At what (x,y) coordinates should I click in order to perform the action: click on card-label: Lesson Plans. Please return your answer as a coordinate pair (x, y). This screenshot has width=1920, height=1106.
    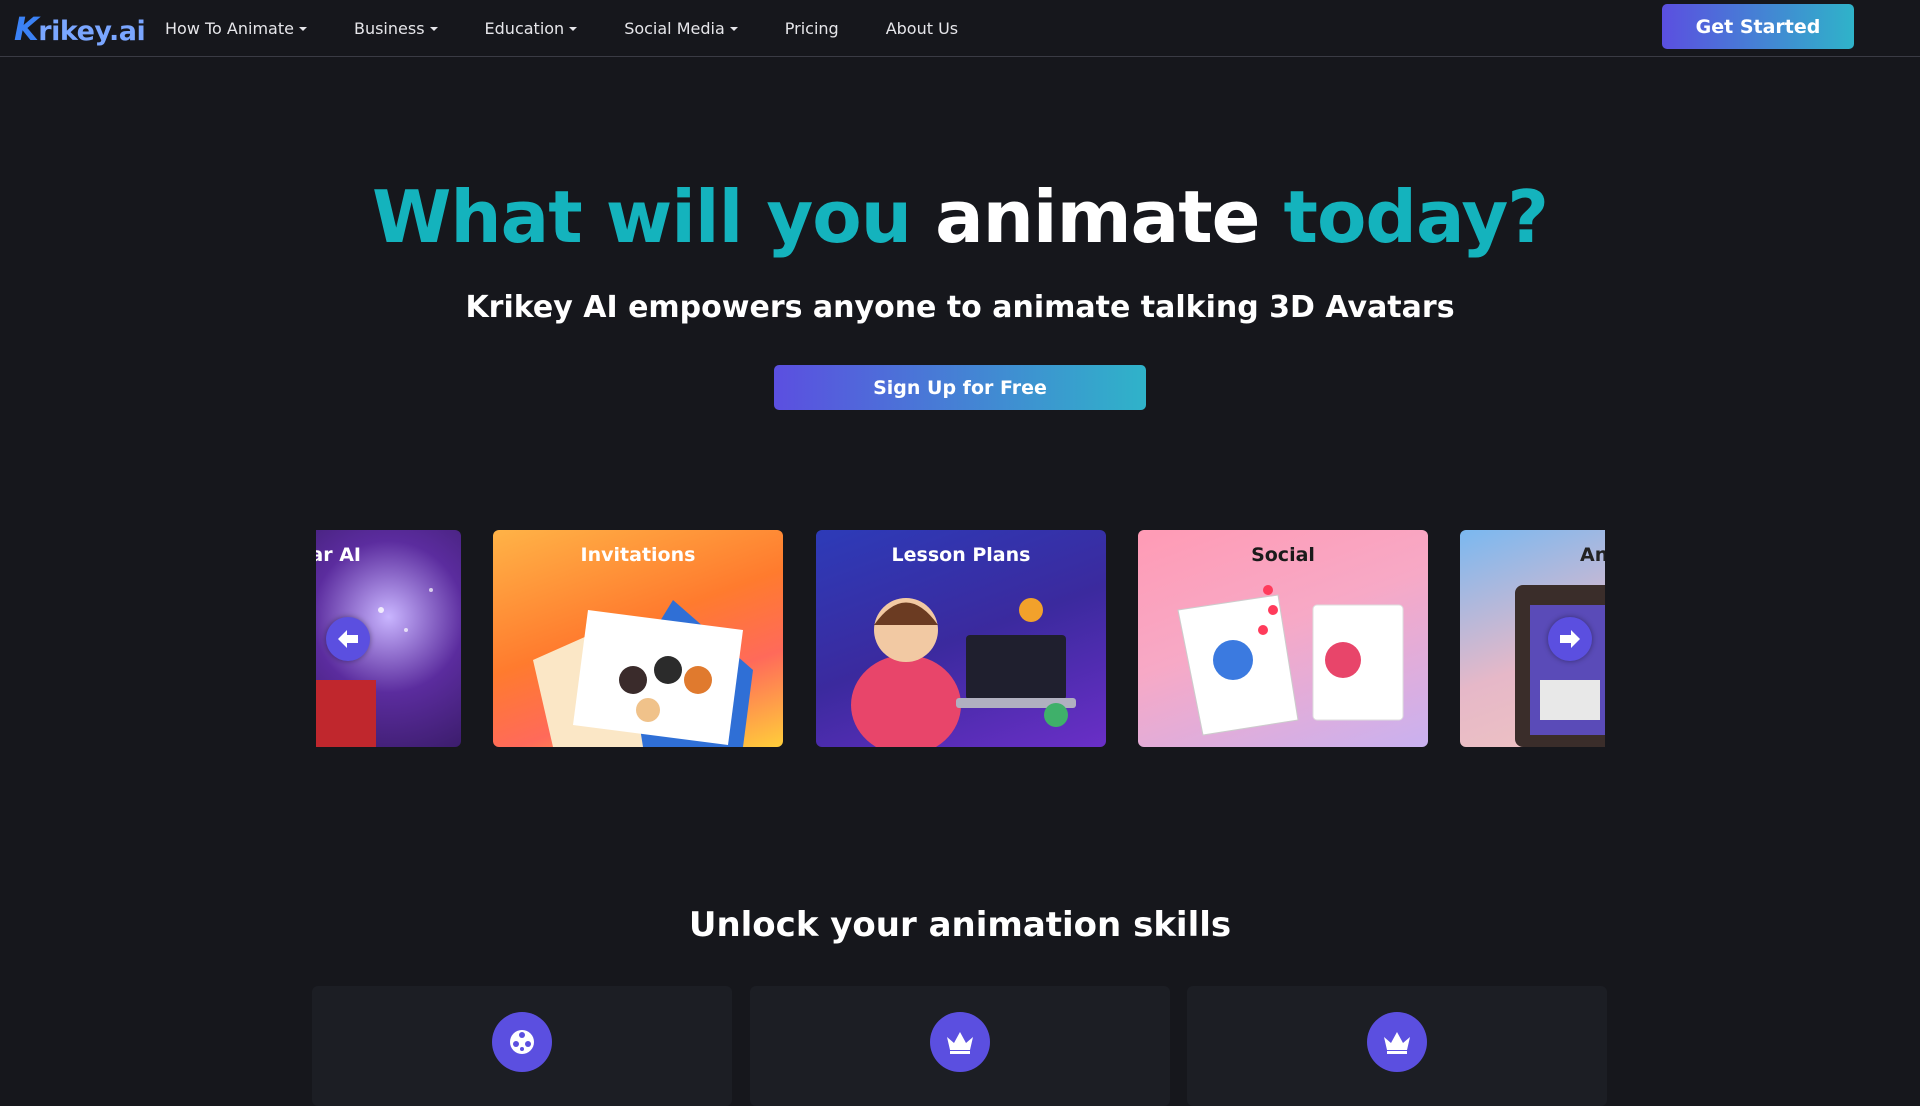
    Looking at the image, I should click on (961, 555).